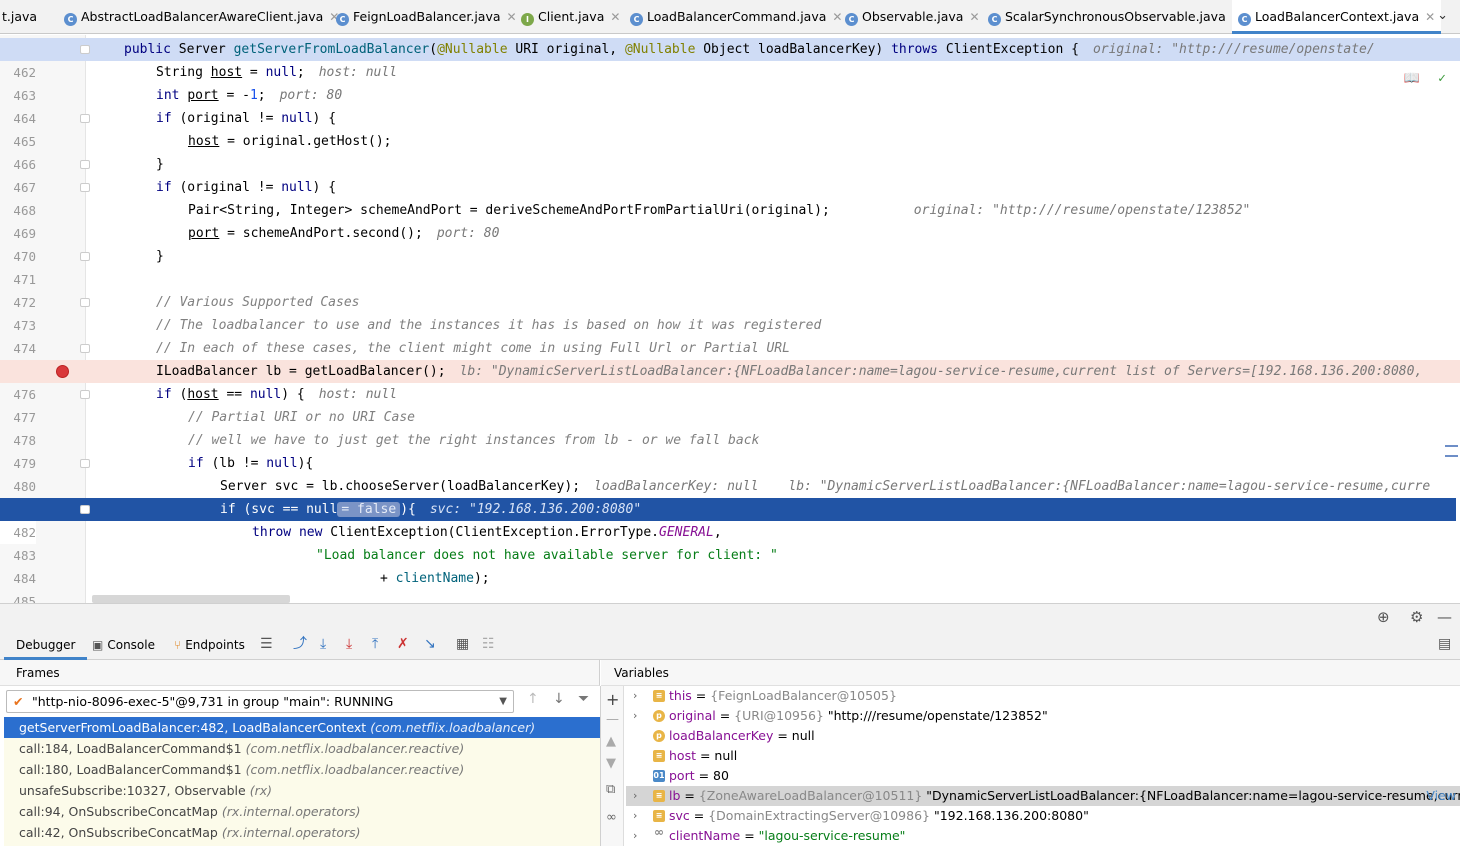  Describe the element at coordinates (730, 82) in the screenshot. I see `code-line-463: 463 String host = null; host: null` at that location.